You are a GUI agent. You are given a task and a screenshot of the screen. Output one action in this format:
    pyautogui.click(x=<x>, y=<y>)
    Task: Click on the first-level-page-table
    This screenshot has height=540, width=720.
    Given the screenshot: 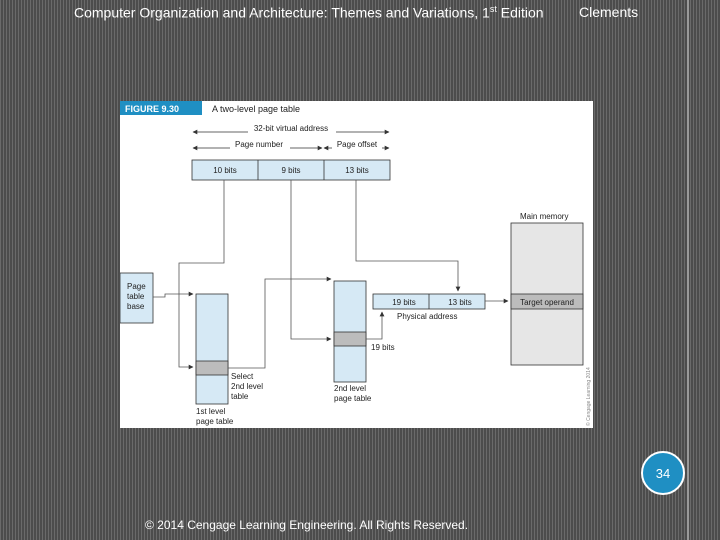 What is the action you would take?
    pyautogui.click(x=212, y=349)
    